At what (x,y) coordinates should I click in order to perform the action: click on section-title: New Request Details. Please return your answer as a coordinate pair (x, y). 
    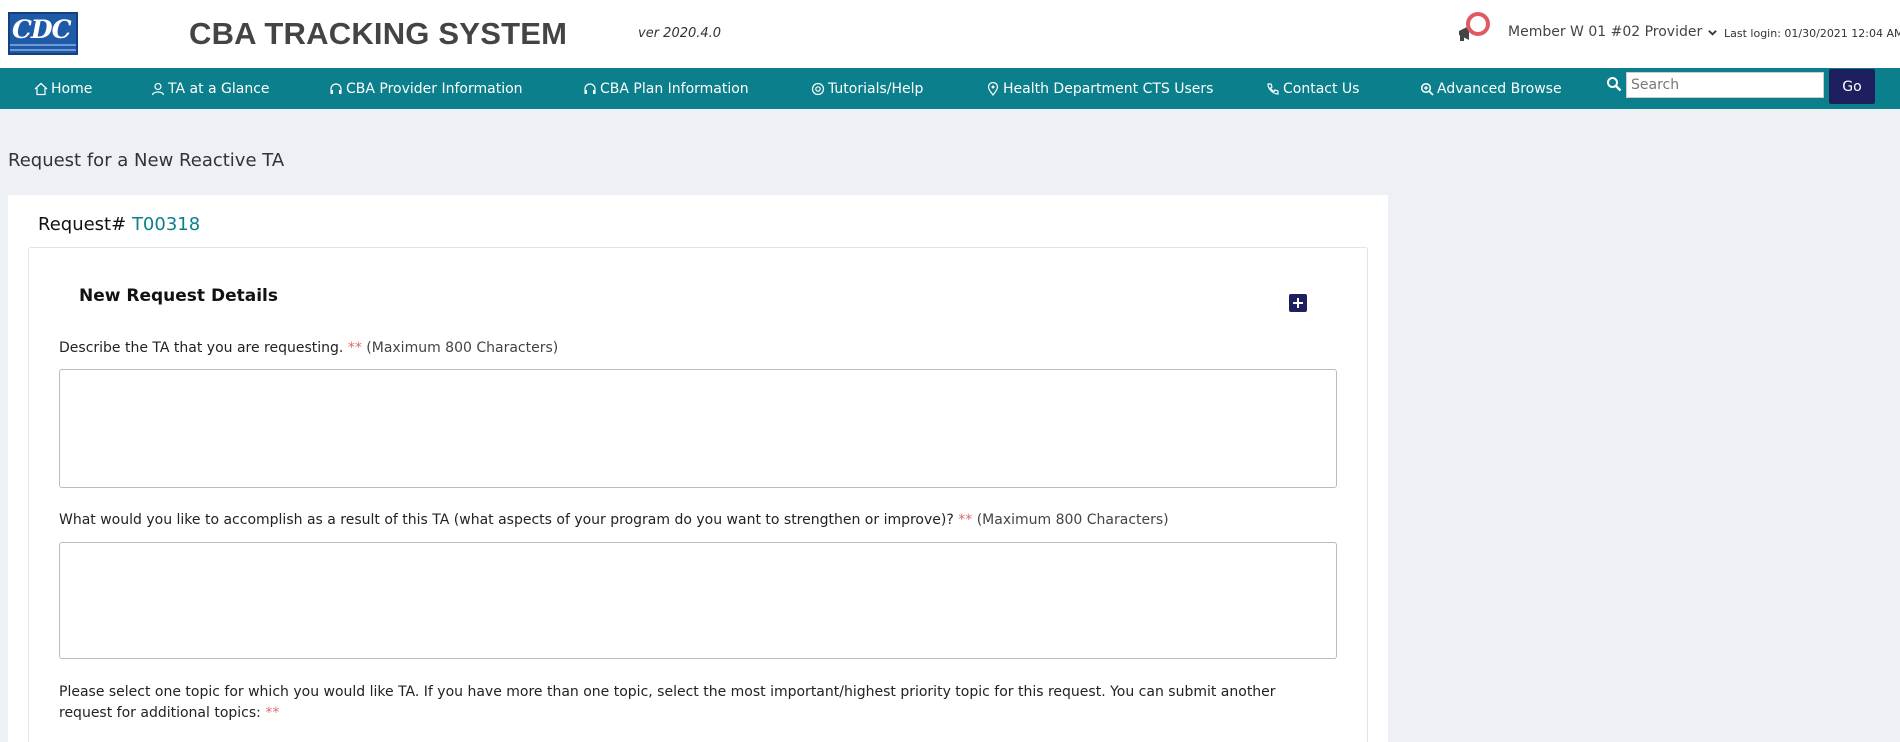
    Looking at the image, I should click on (178, 296).